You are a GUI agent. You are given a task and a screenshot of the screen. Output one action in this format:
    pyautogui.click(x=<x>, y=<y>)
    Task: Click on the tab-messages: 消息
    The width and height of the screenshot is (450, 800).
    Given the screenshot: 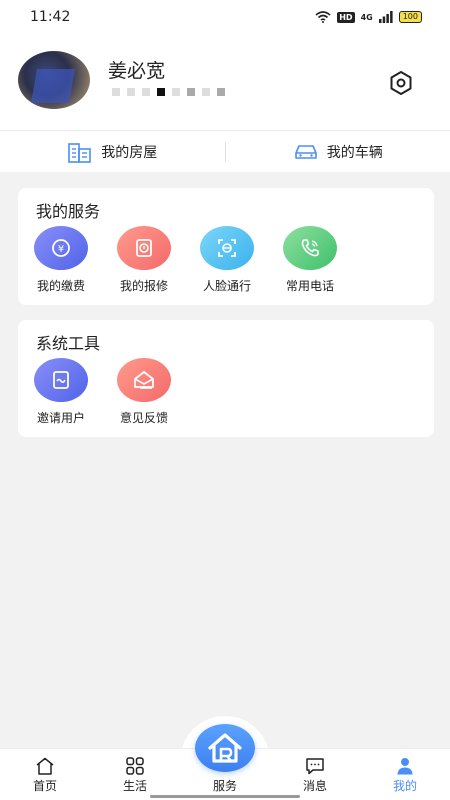 What is the action you would take?
    pyautogui.click(x=315, y=774)
    